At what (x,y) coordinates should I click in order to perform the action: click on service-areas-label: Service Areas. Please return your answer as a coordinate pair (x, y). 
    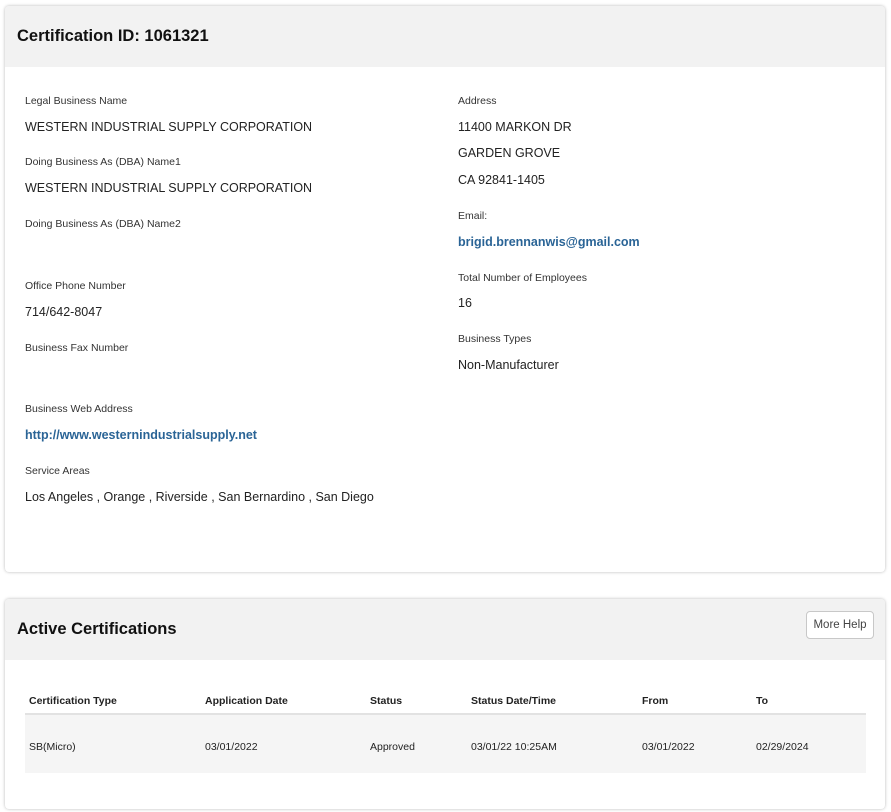
    Looking at the image, I should click on (57, 471).